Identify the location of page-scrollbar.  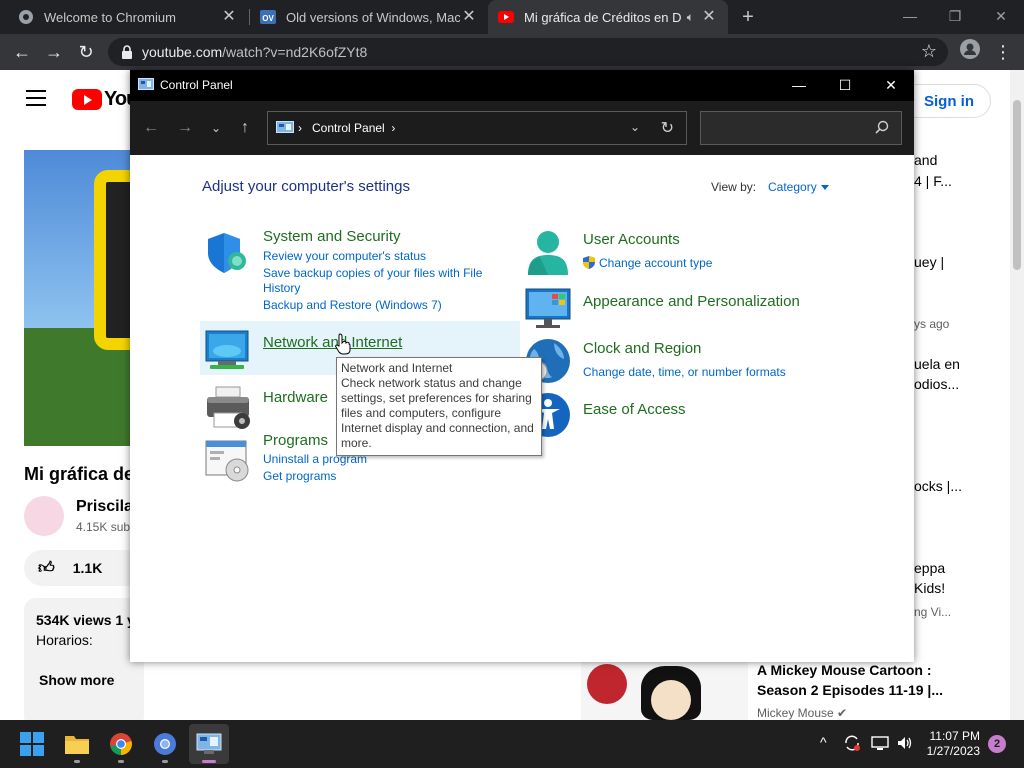
(1017, 395).